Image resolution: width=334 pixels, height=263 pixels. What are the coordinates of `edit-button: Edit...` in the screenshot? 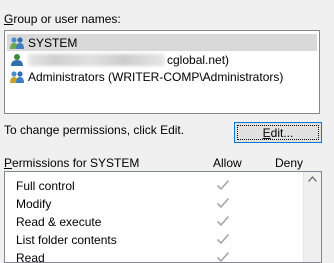 It's located at (278, 132).